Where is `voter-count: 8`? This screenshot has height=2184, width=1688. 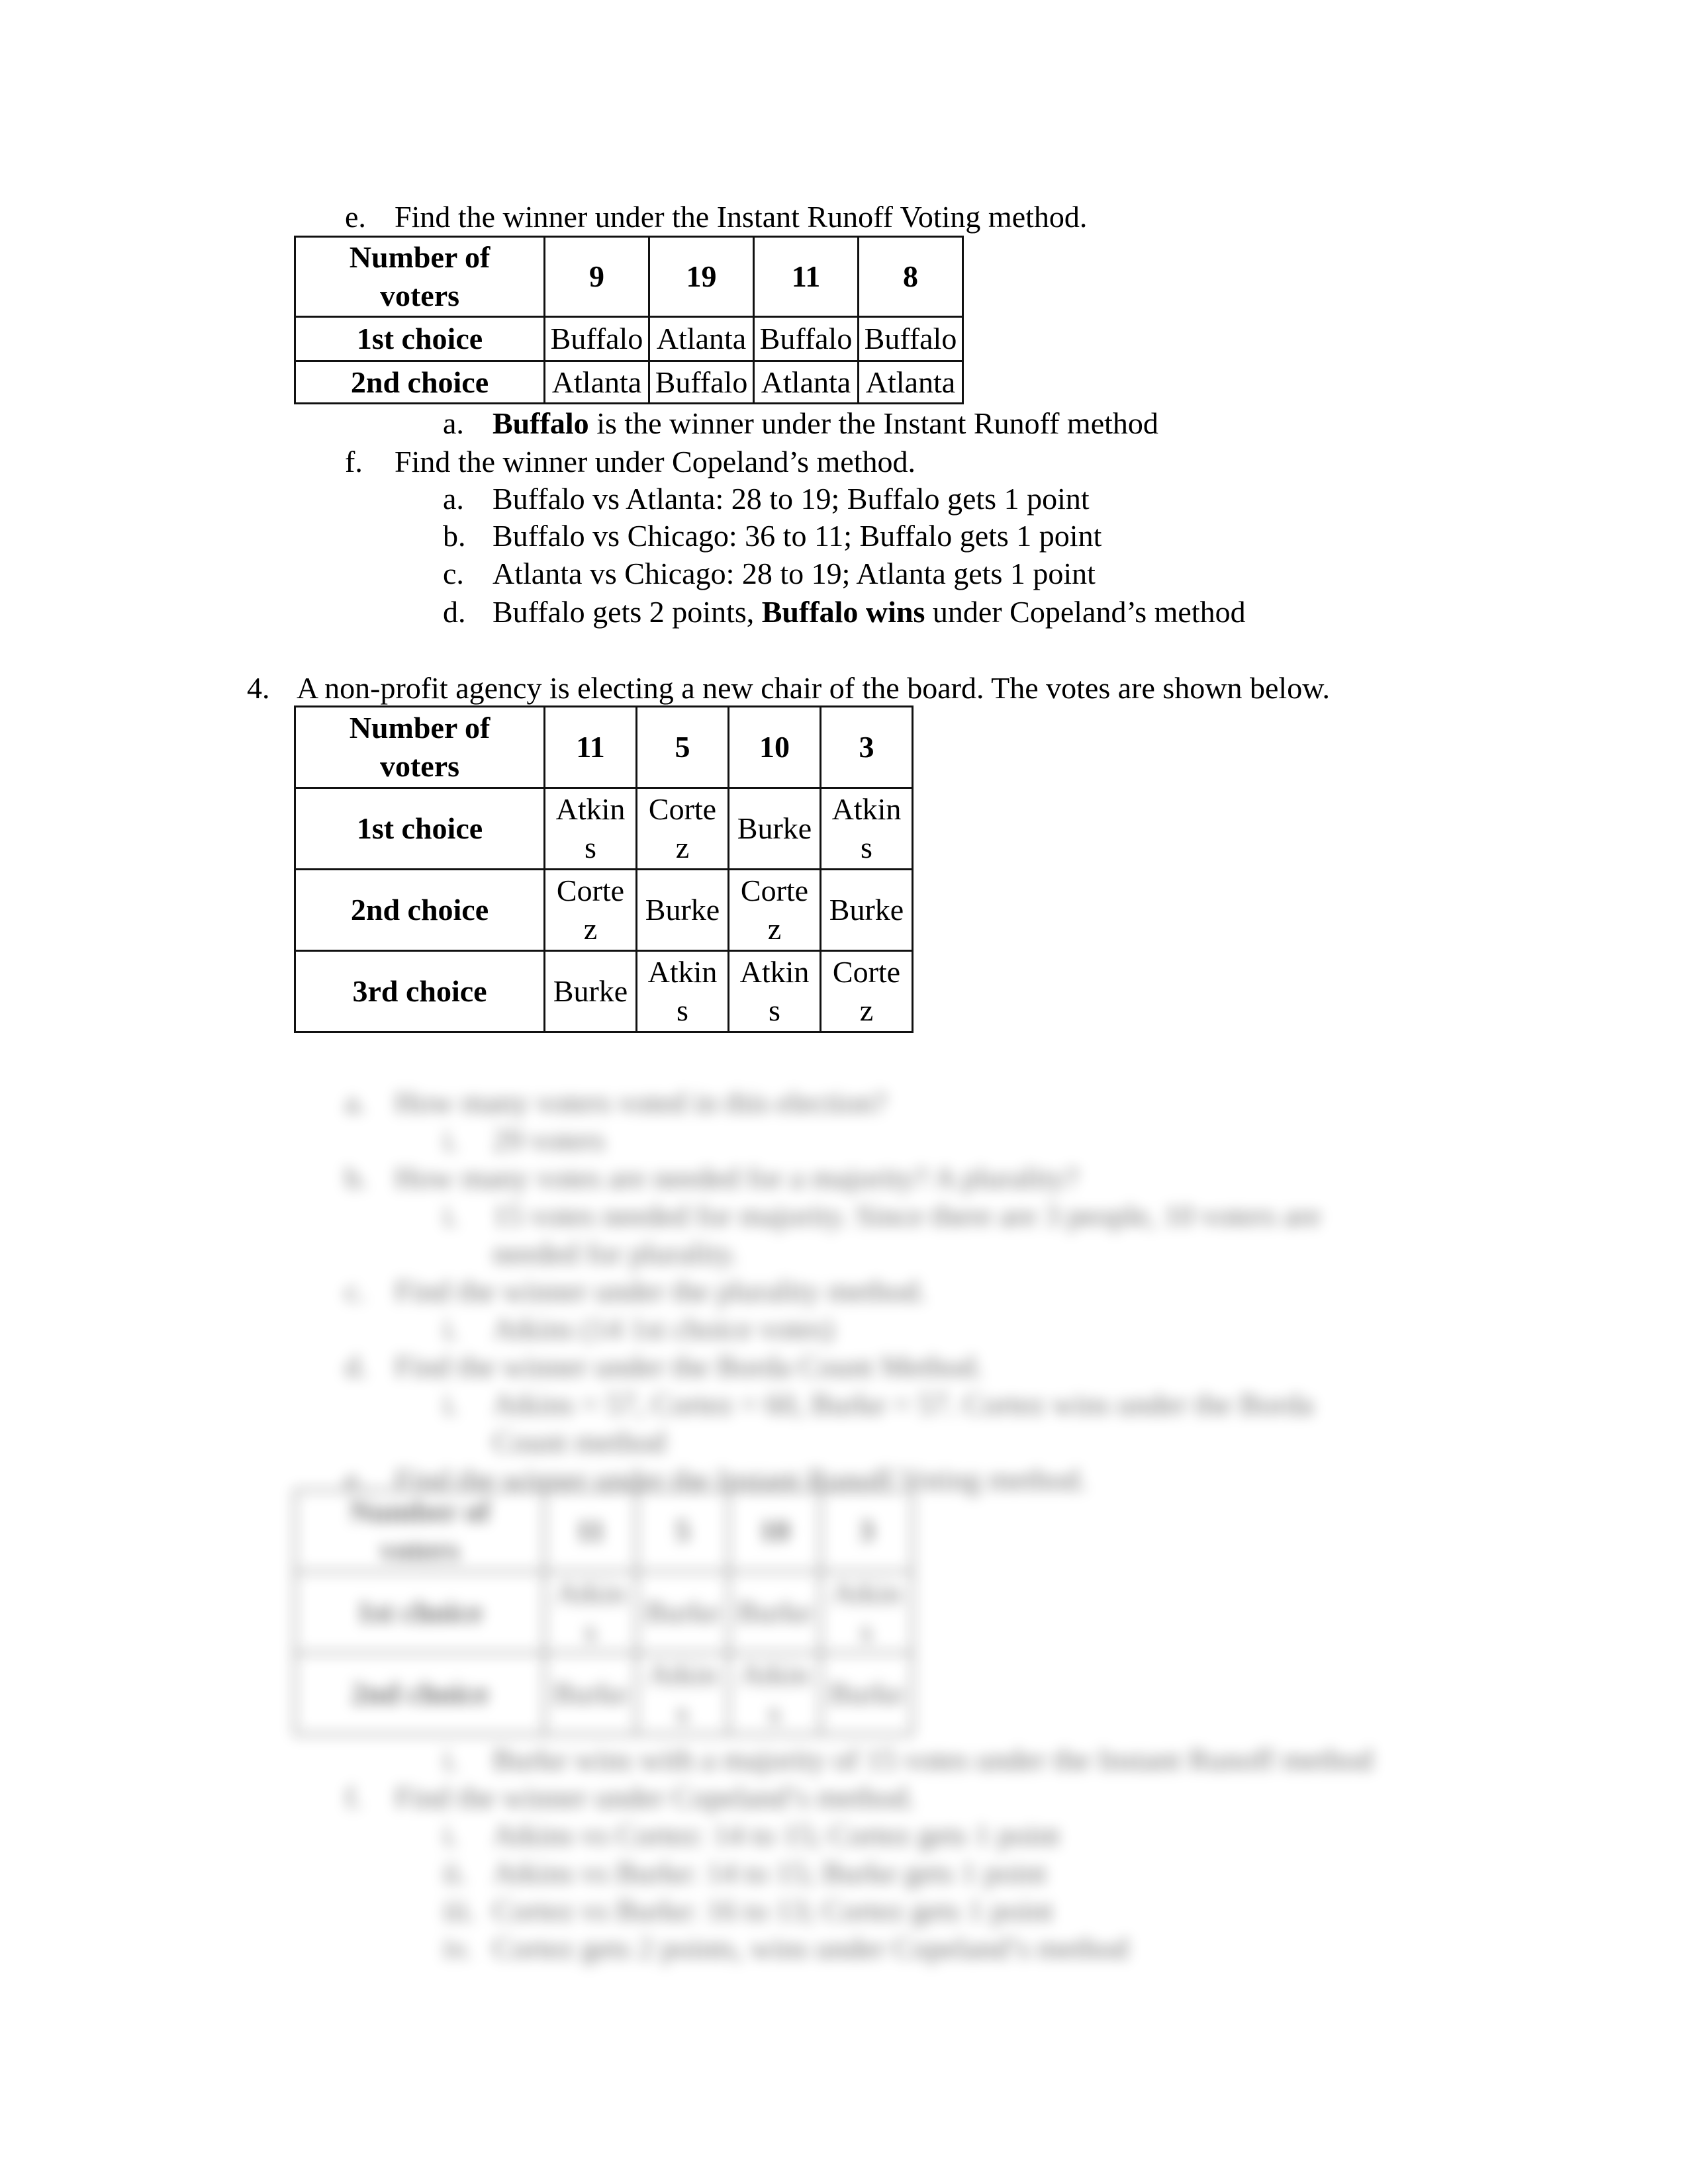
voter-count: 8 is located at coordinates (910, 277).